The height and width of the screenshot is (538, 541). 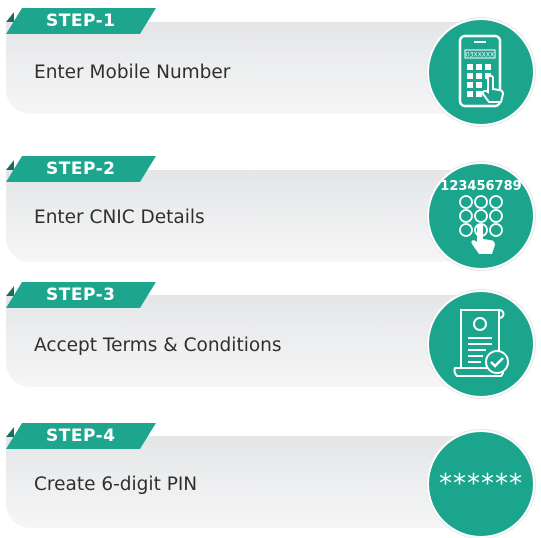 I want to click on step-3-tab-corner, so click(x=10, y=291).